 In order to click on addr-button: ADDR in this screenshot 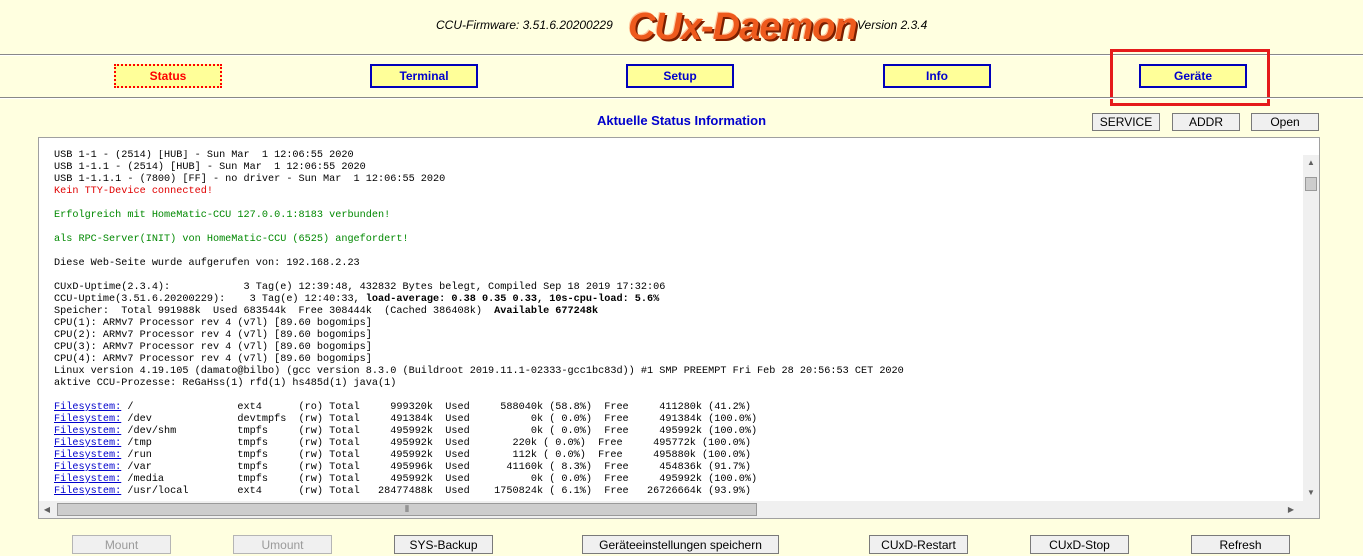, I will do `click(1206, 122)`.